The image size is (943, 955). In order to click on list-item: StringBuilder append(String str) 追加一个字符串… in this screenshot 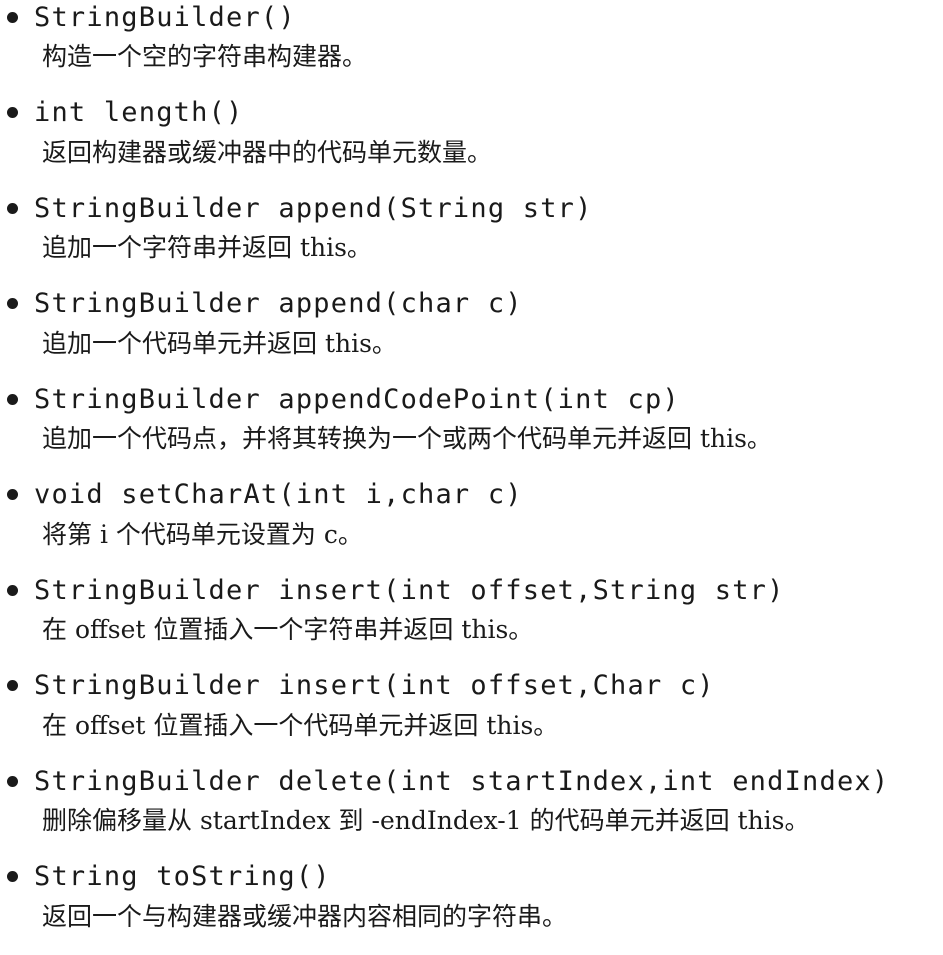, I will do `click(471, 239)`.